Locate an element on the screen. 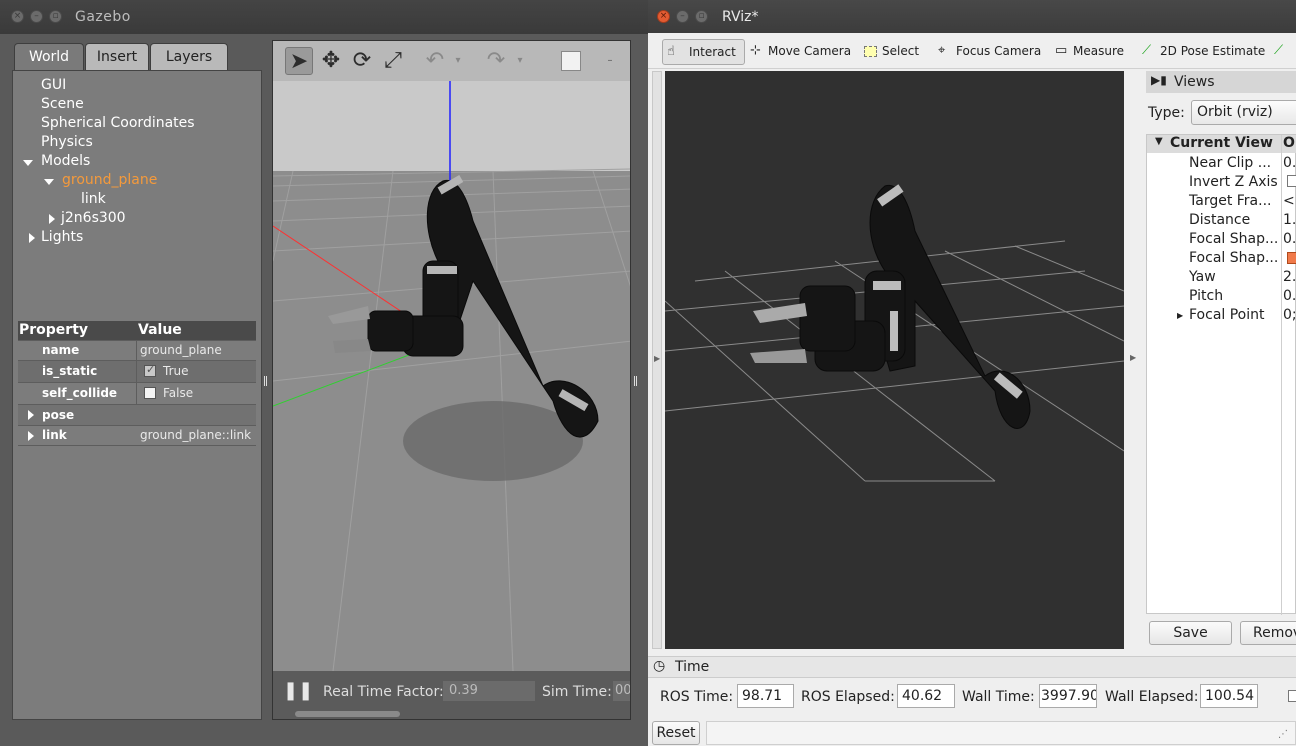  experimental-checkbox is located at coordinates (1292, 696).